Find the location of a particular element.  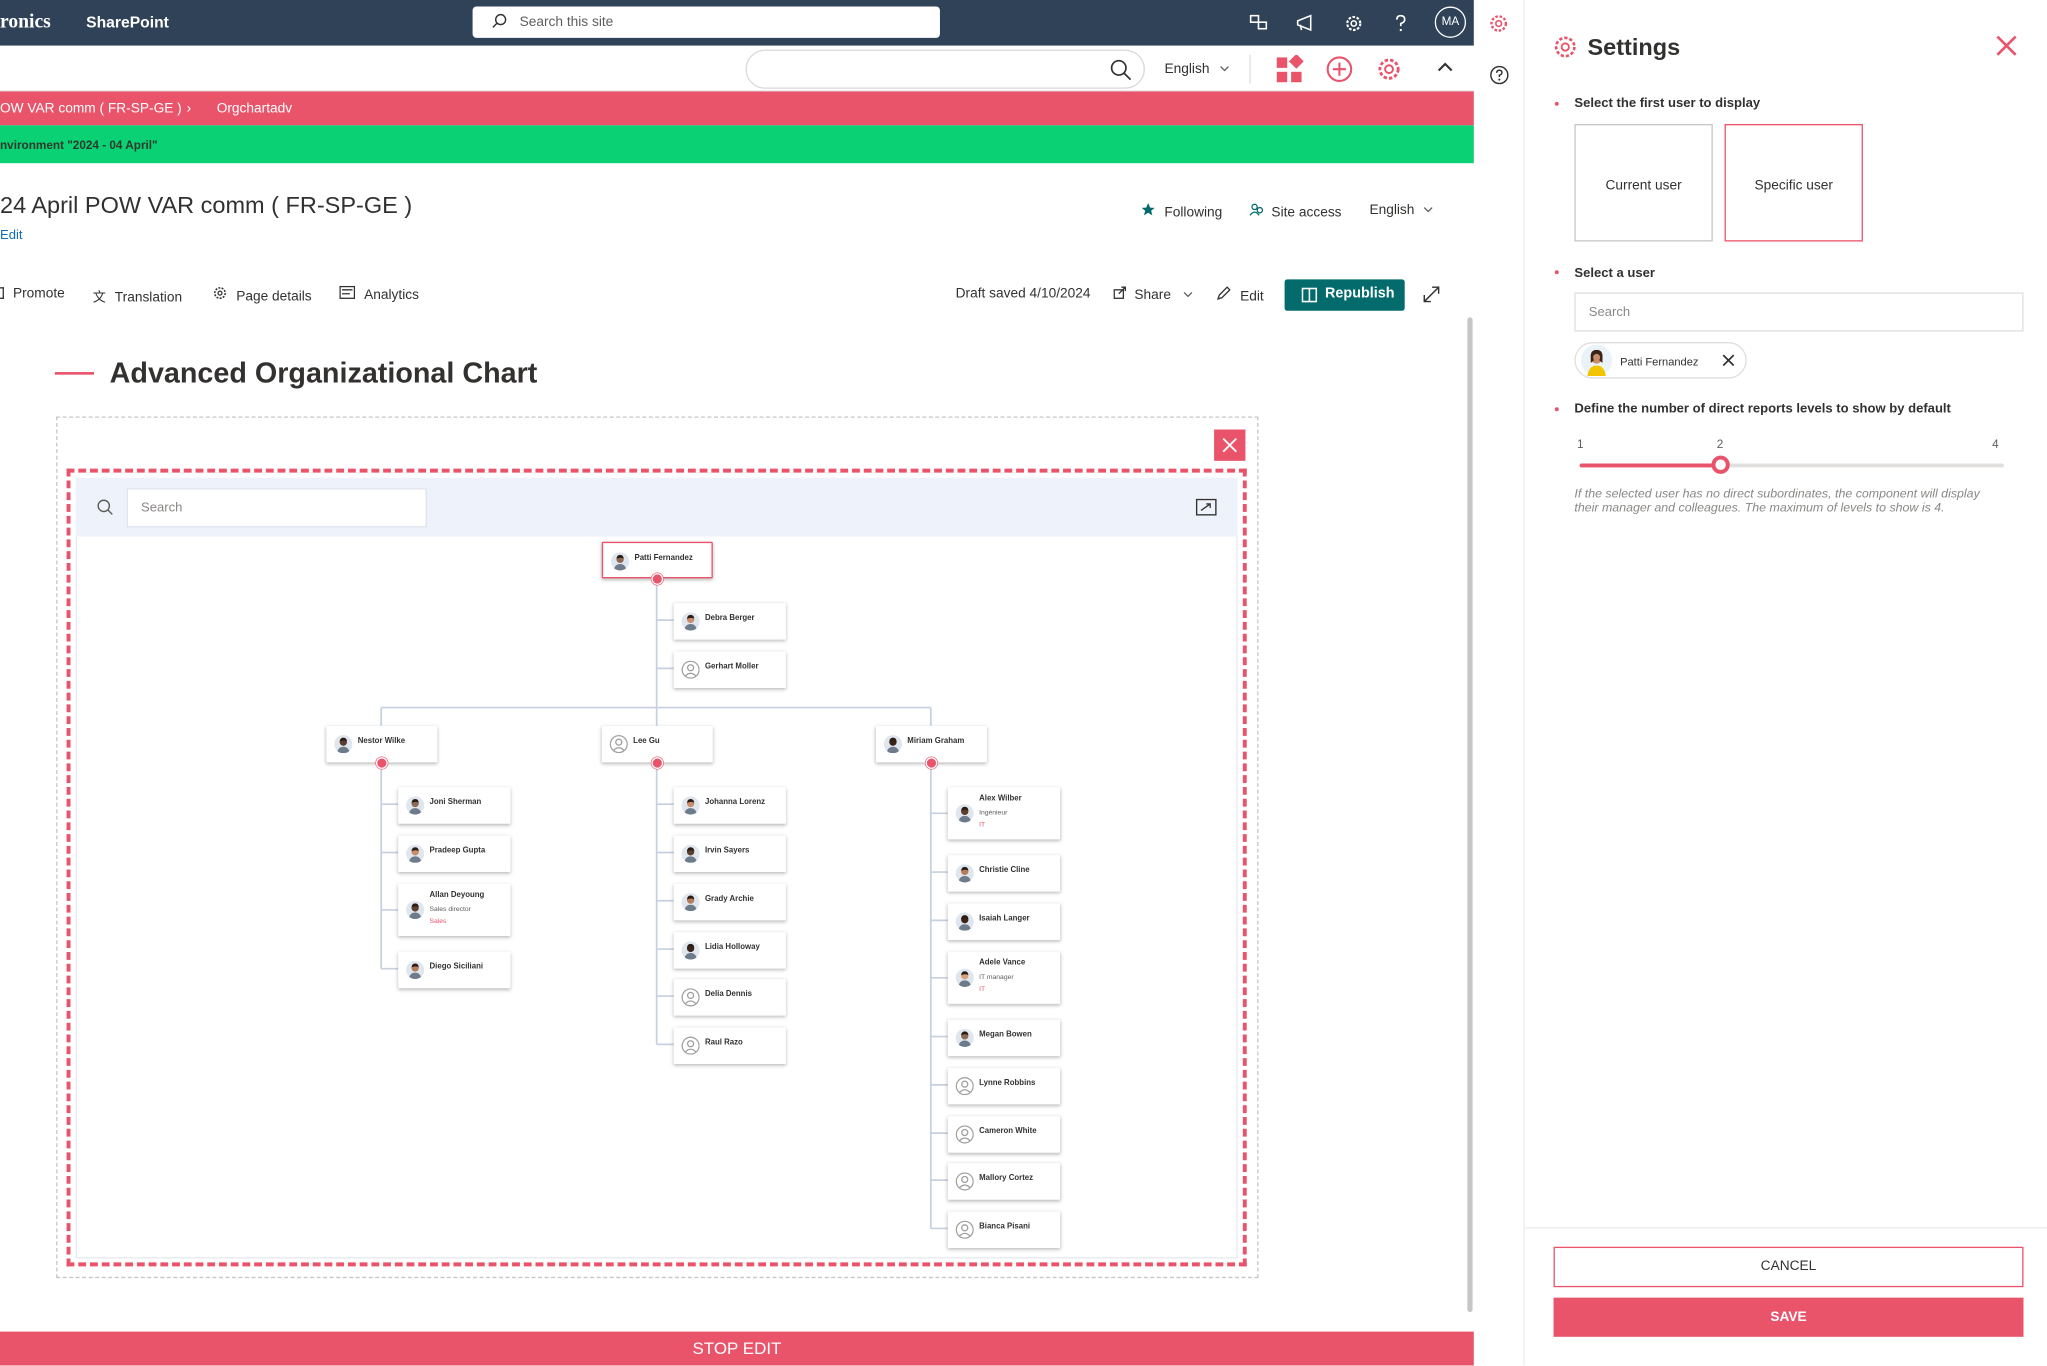

person-name: Patti Fernandez is located at coordinates (663, 558).